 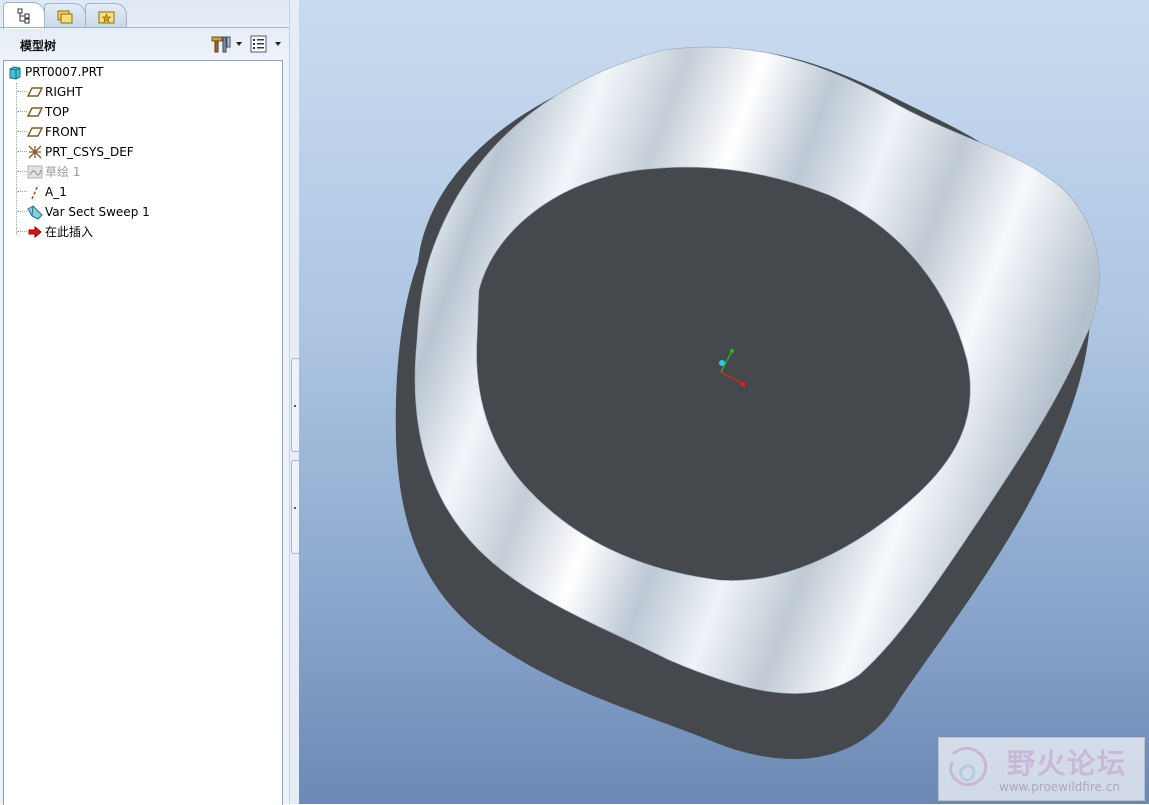 I want to click on watermark-url: www.proewildfire.cn, so click(x=1059, y=787).